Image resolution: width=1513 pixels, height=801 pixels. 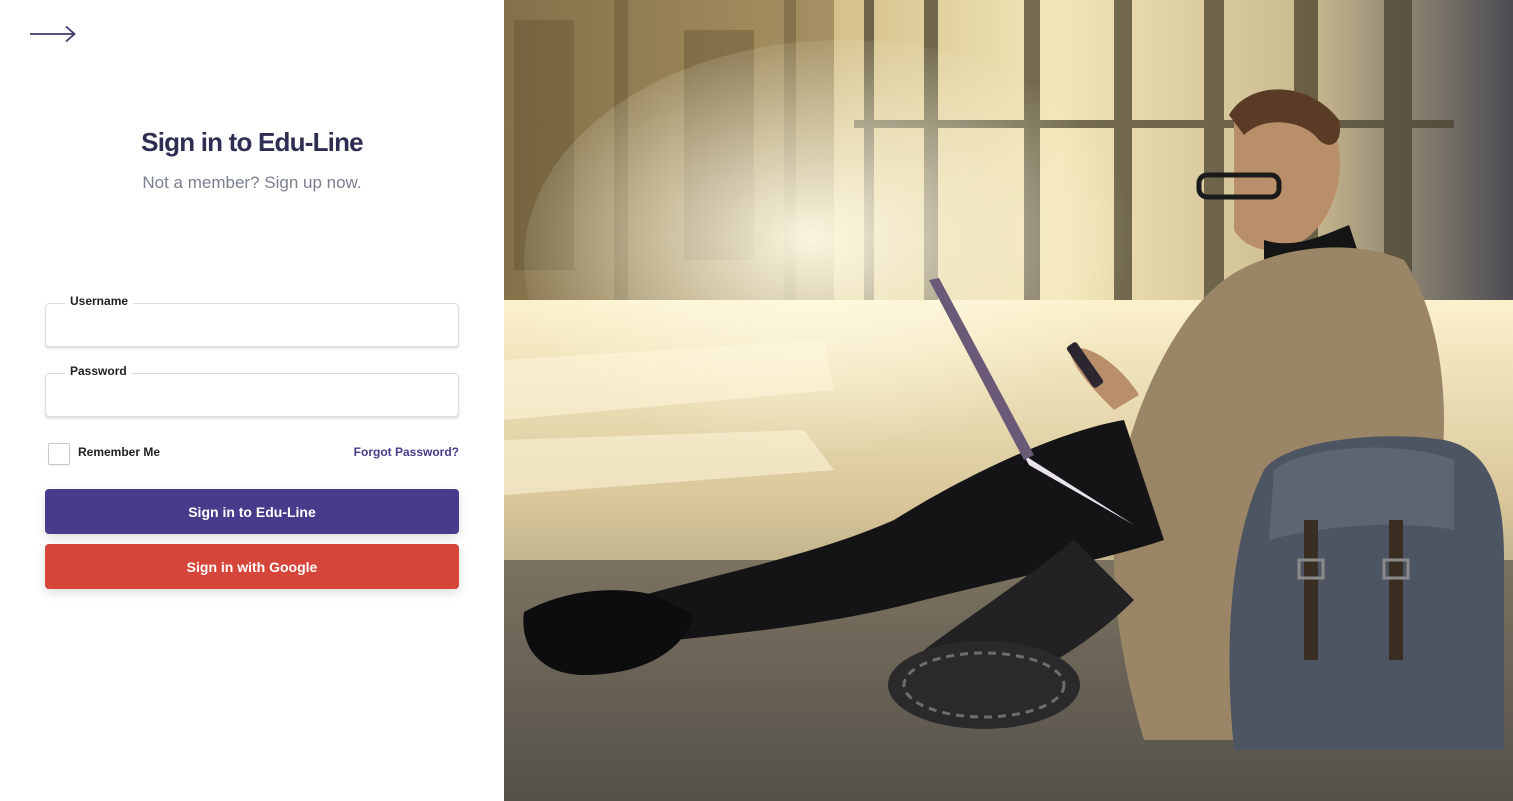 I want to click on password-label: Password, so click(x=98, y=371).